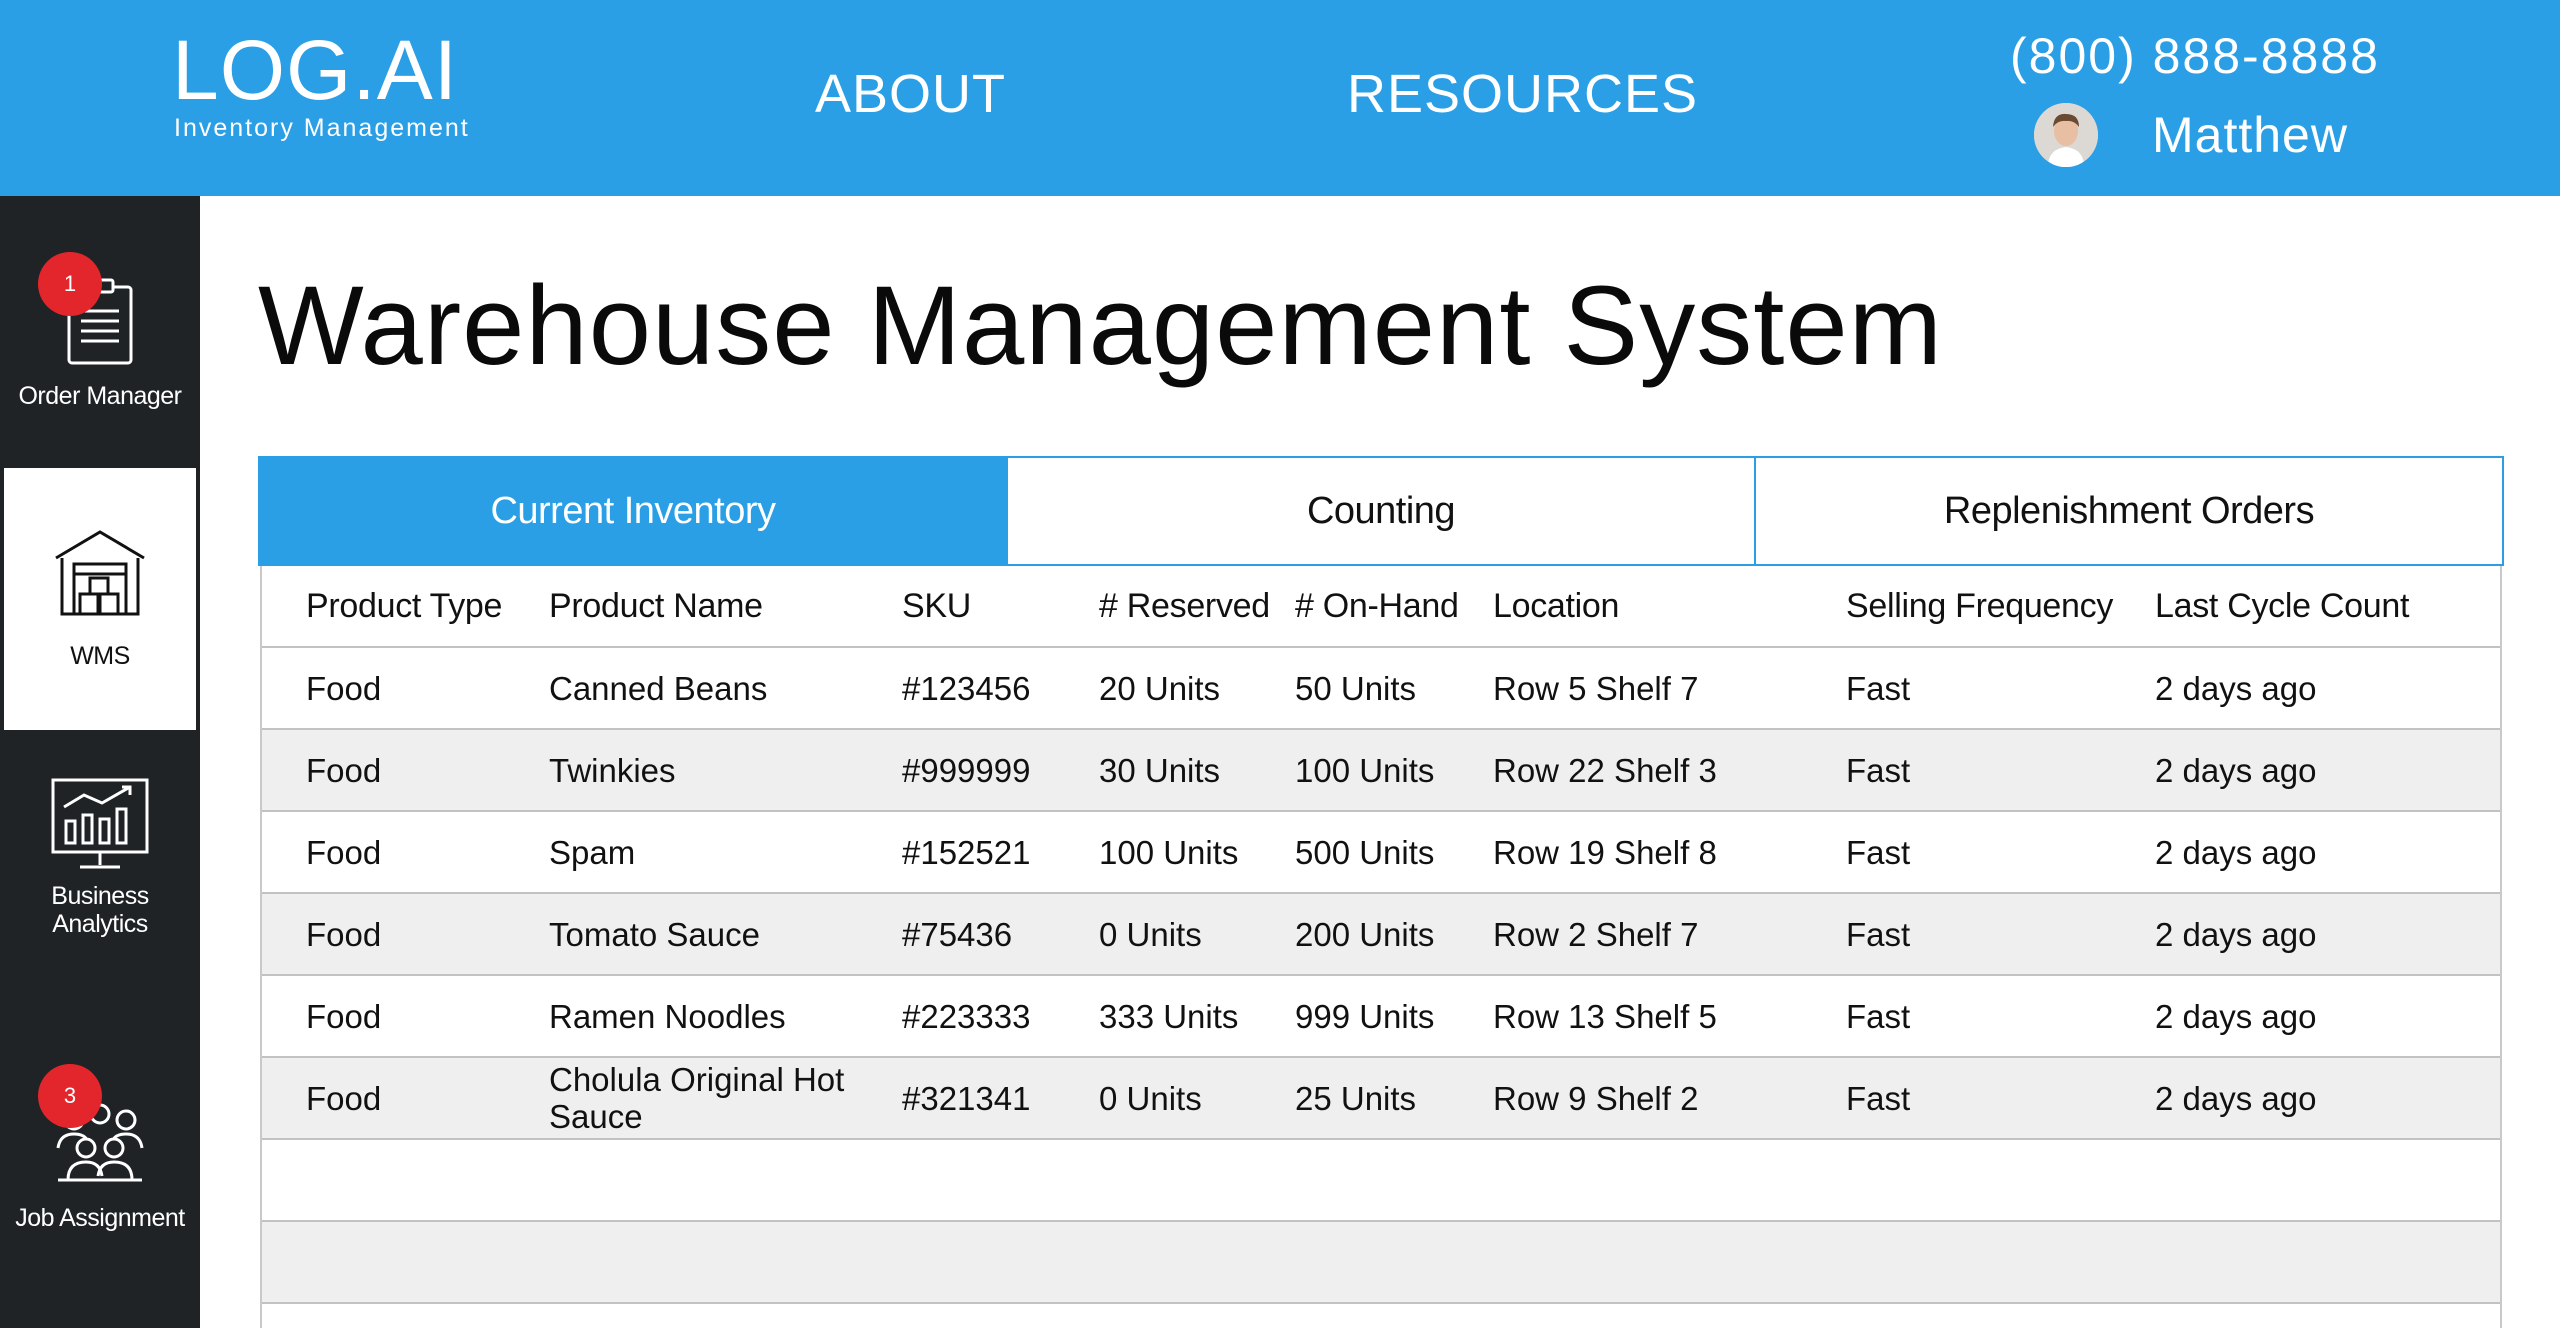 The height and width of the screenshot is (1328, 2560). Describe the element at coordinates (667, 1016) in the screenshot. I see `table-cell: Ramen Noodles` at that location.